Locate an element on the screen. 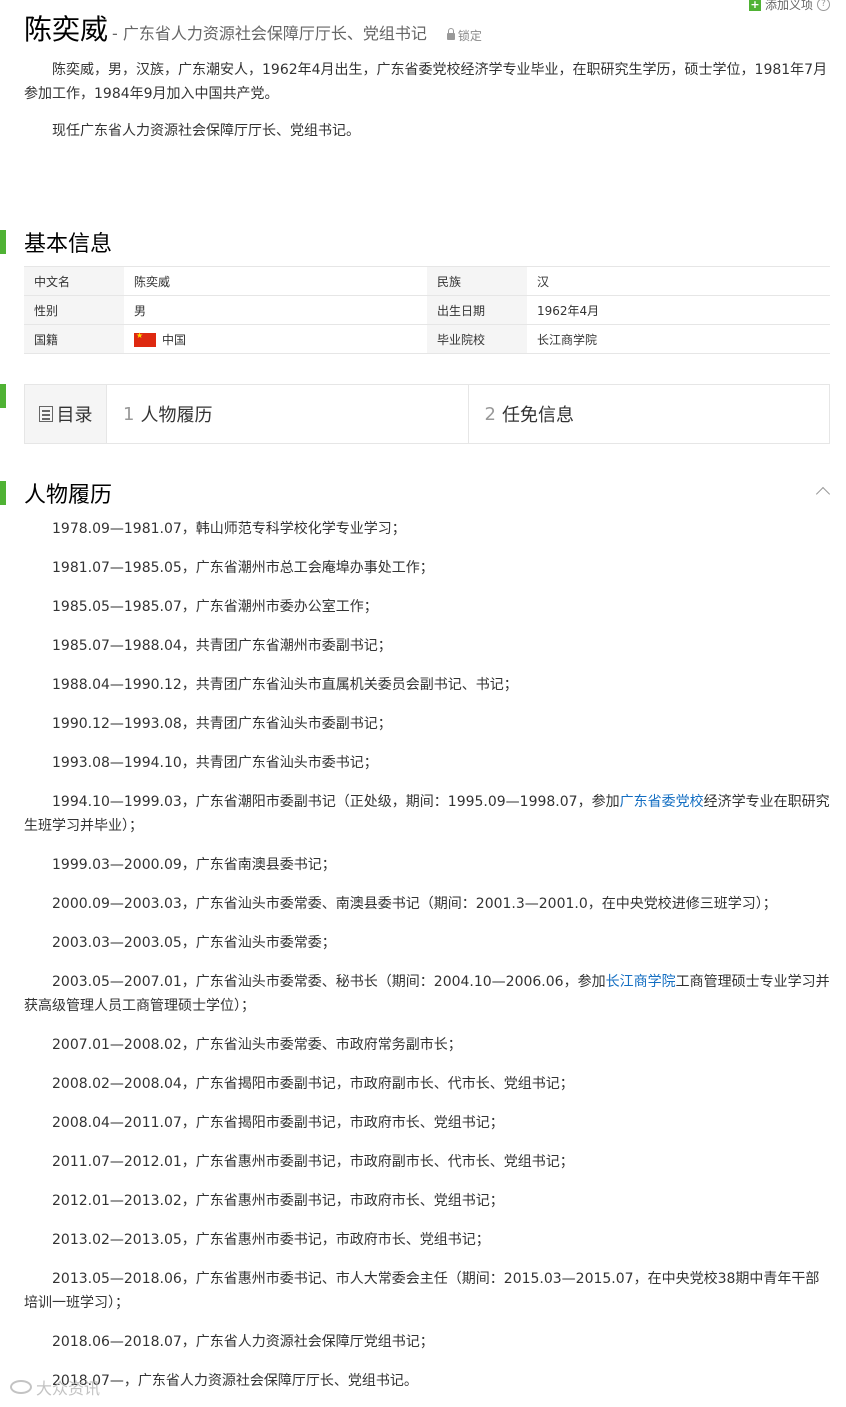 Image resolution: width=846 pixels, height=1407 pixels. career-entry: 1978.09—1981.07，韩山师范专科学校化学专业学习； is located at coordinates (229, 529).